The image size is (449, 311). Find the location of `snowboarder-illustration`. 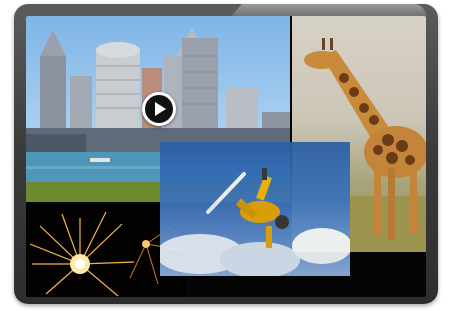

snowboarder-illustration is located at coordinates (255, 222).